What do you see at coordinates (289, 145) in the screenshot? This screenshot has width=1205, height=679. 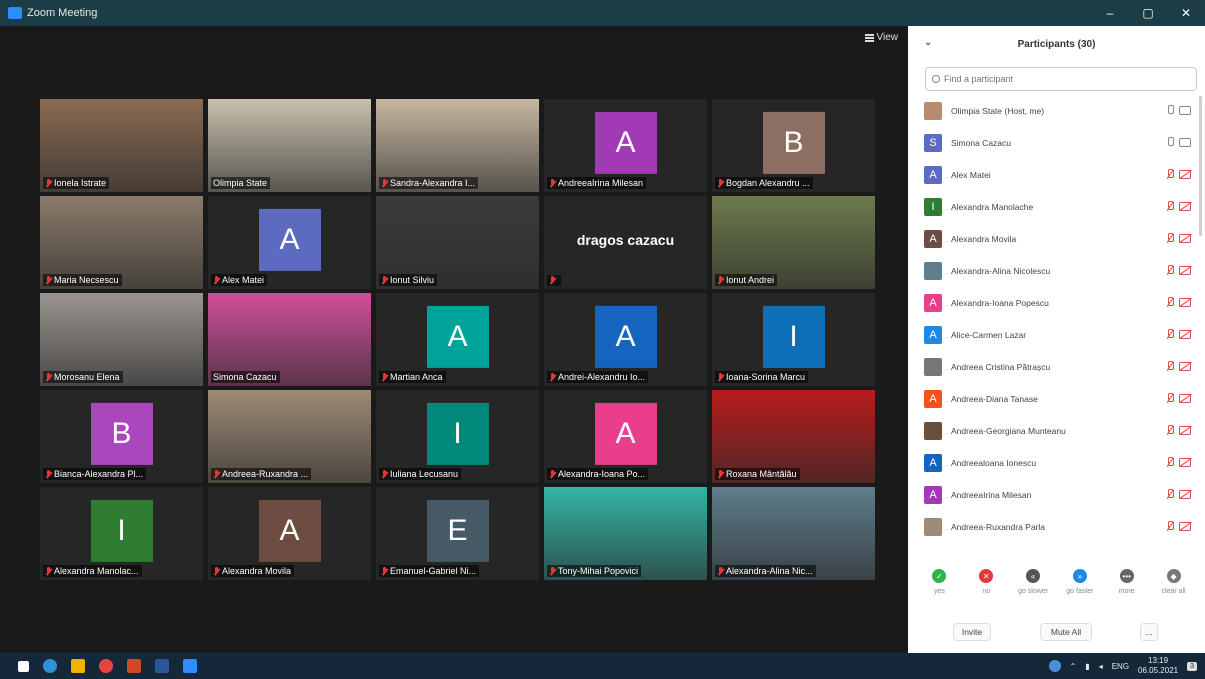 I see `video-tile: Olimpia State` at bounding box center [289, 145].